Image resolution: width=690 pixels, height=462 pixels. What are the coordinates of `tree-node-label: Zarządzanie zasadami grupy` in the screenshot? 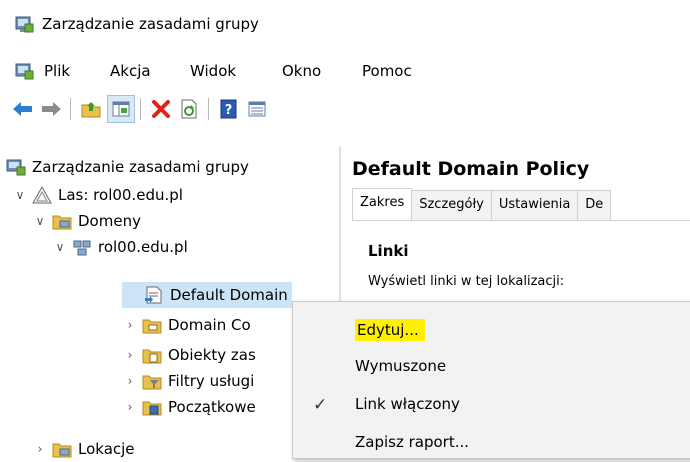 It's located at (140, 167).